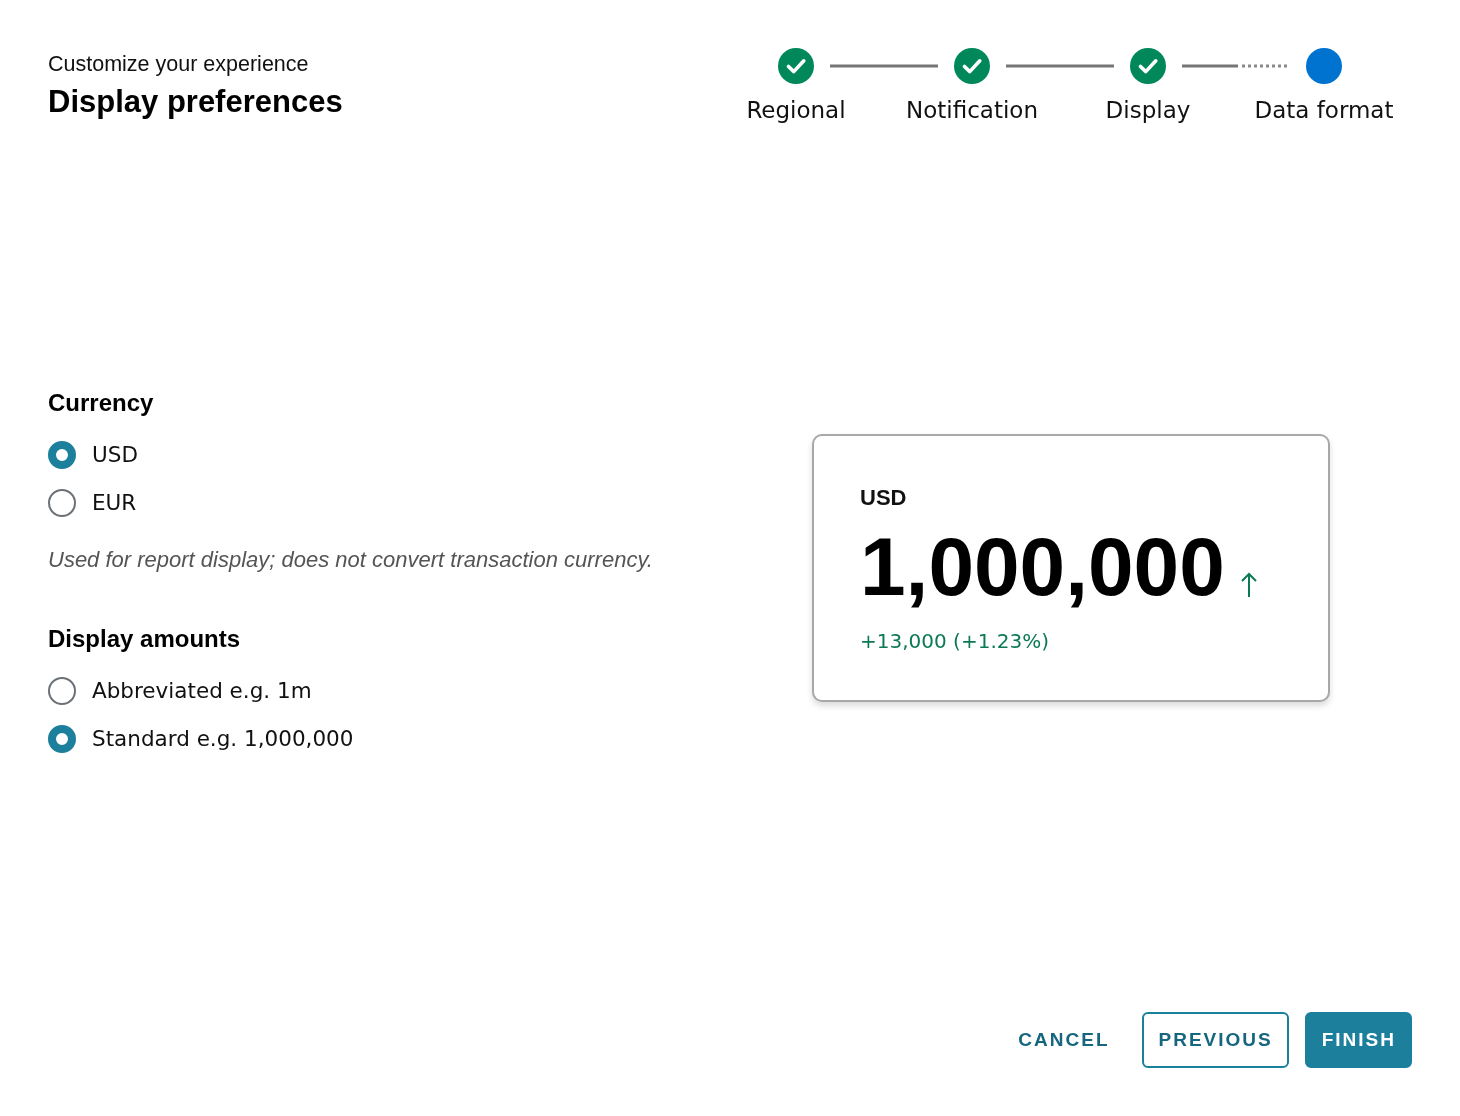 The width and height of the screenshot is (1460, 1116). I want to click on outline-action-button: PREVIOUS, so click(1215, 1040).